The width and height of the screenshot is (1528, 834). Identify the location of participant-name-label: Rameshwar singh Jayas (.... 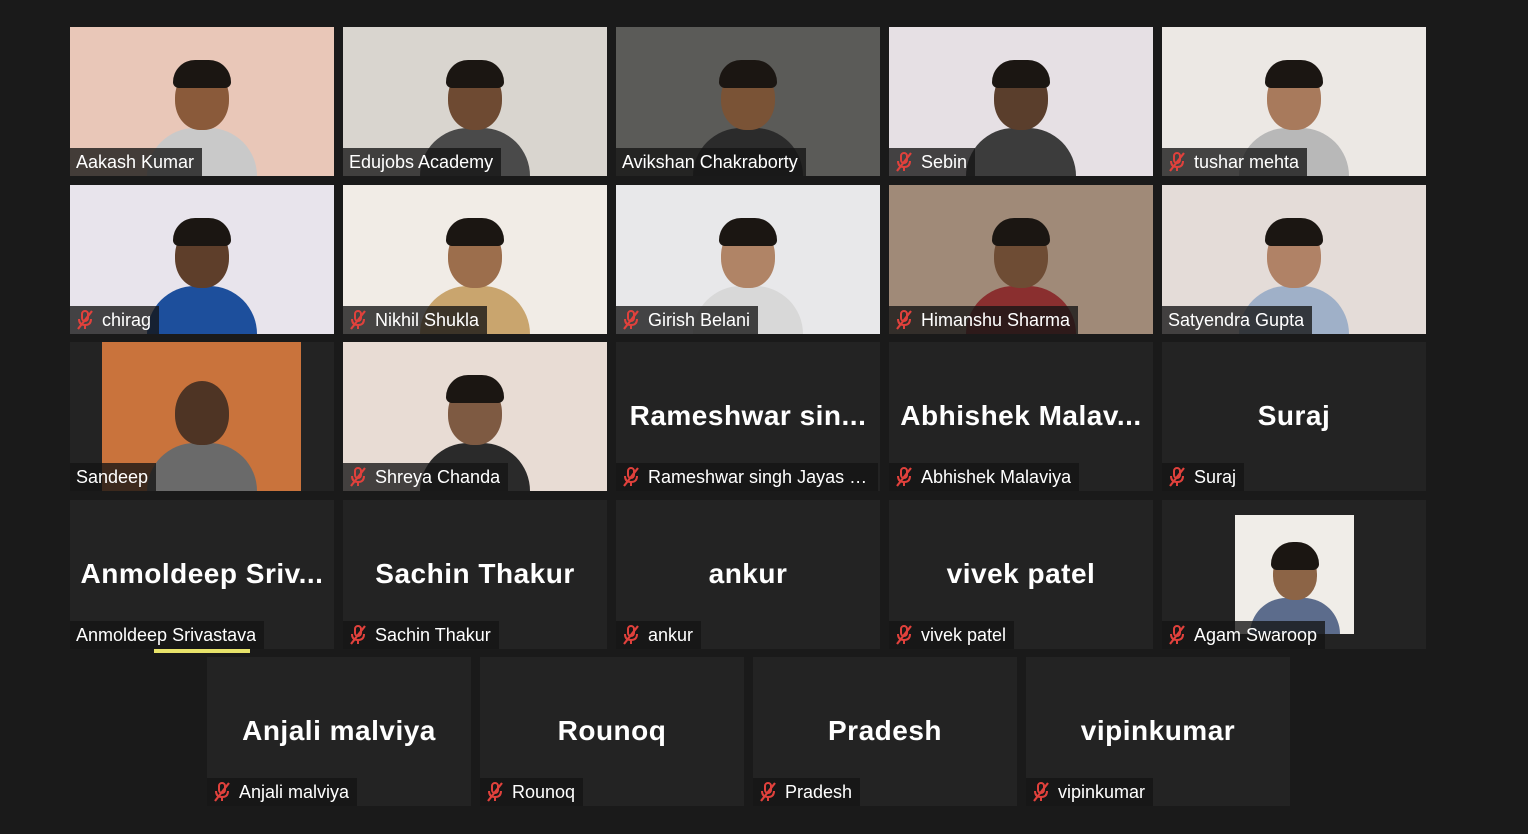
(747, 477).